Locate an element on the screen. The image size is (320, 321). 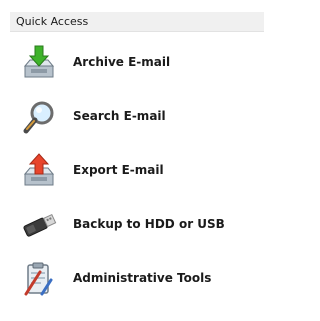
export-icon is located at coordinates (39, 169).